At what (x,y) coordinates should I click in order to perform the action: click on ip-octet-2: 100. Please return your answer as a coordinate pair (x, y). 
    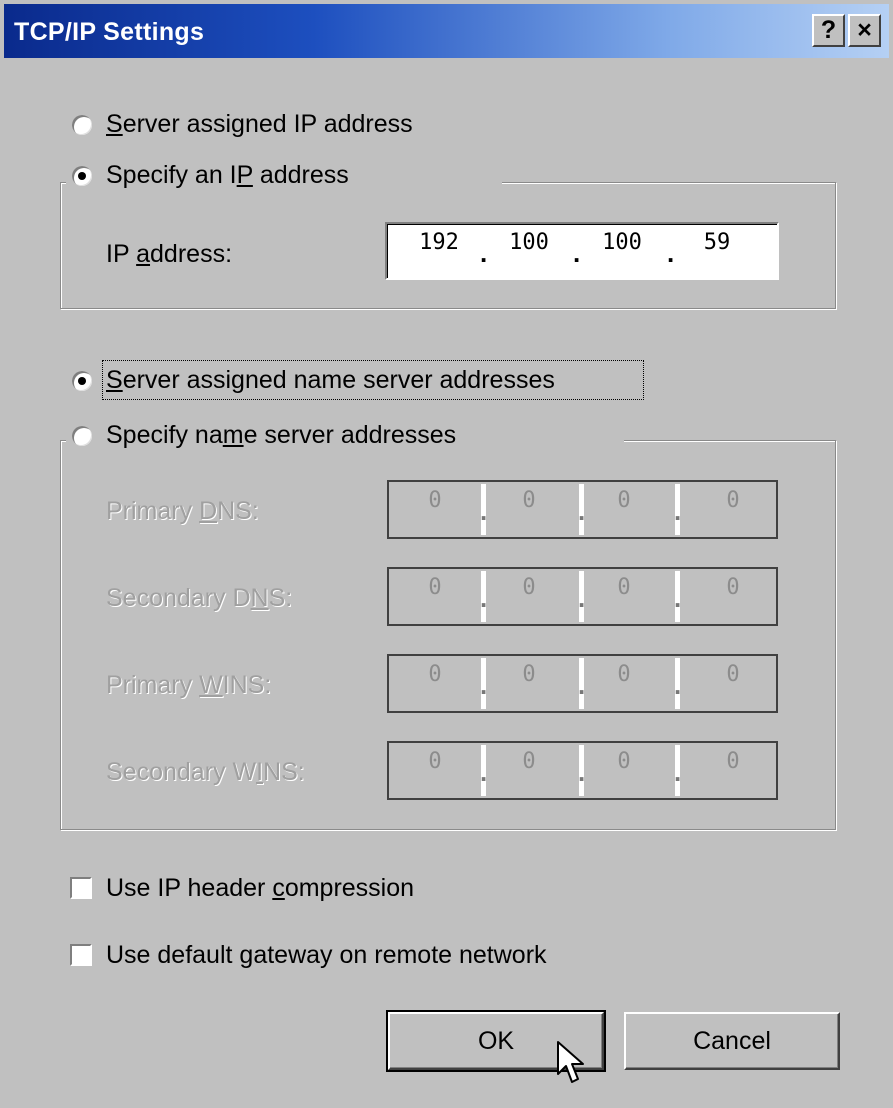
    Looking at the image, I should click on (529, 242).